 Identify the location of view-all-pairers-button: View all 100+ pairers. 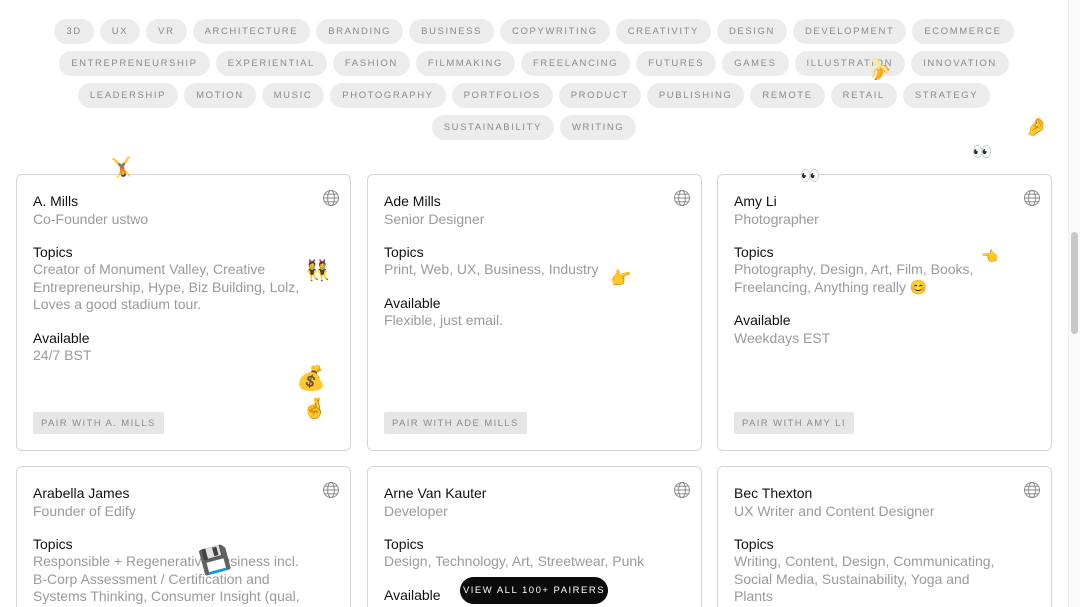
(534, 590).